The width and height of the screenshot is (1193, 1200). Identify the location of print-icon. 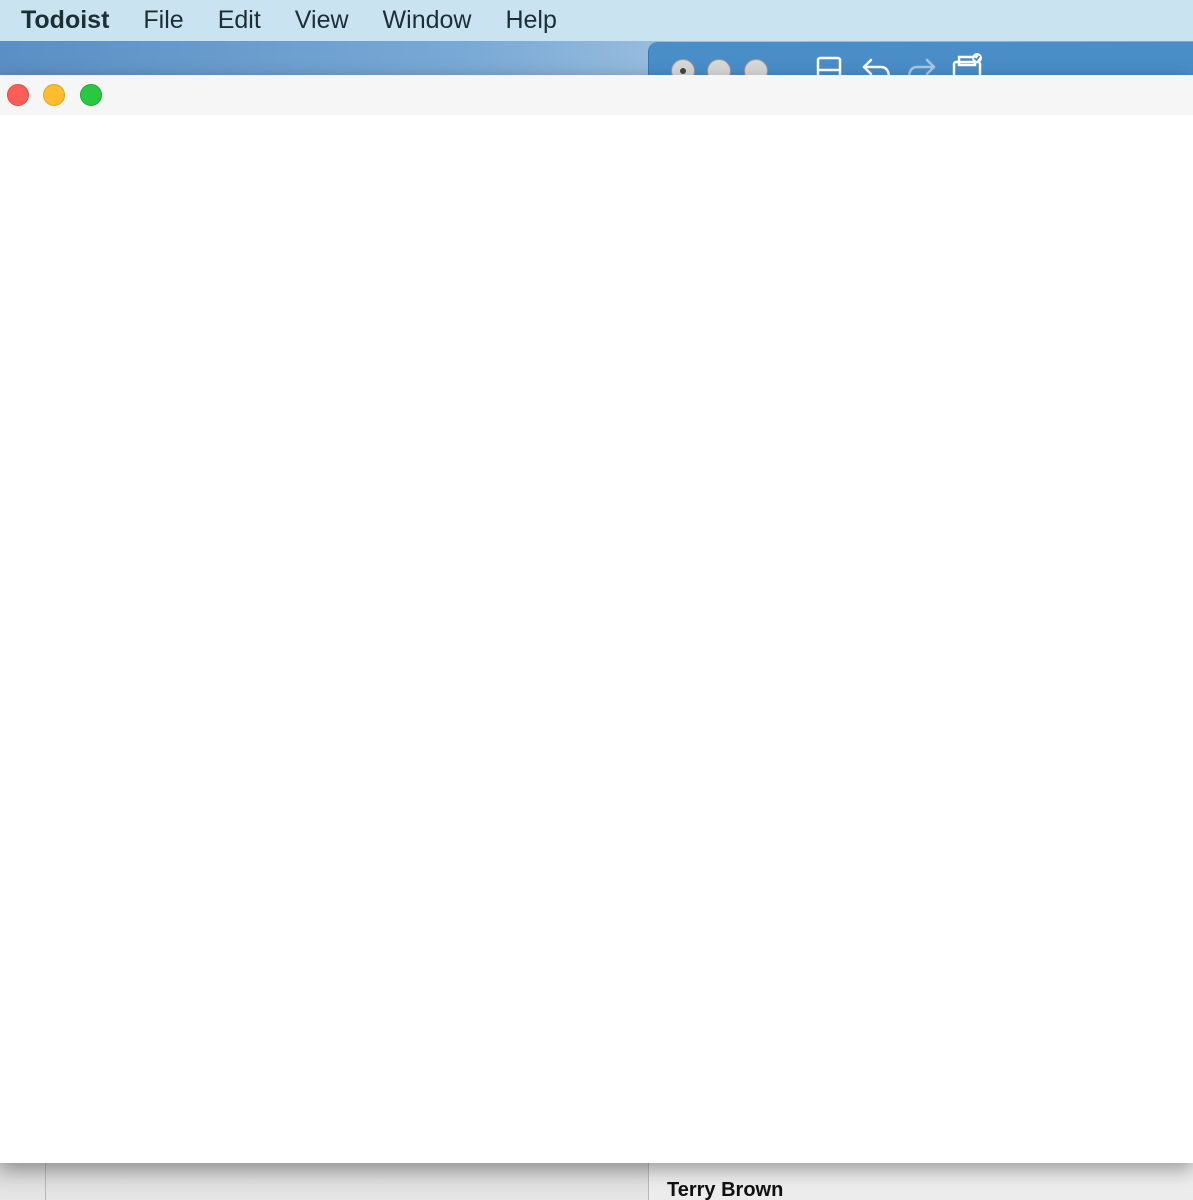
(969, 64).